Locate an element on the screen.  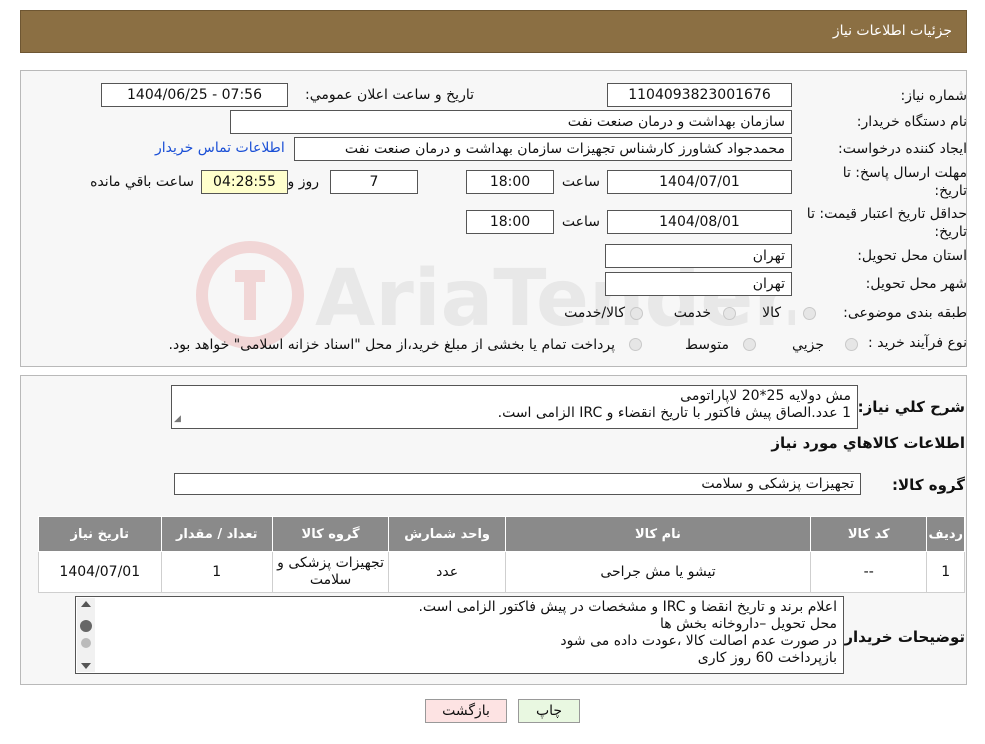
description-label: شرح کلي نياز: is located at coordinates (911, 407).